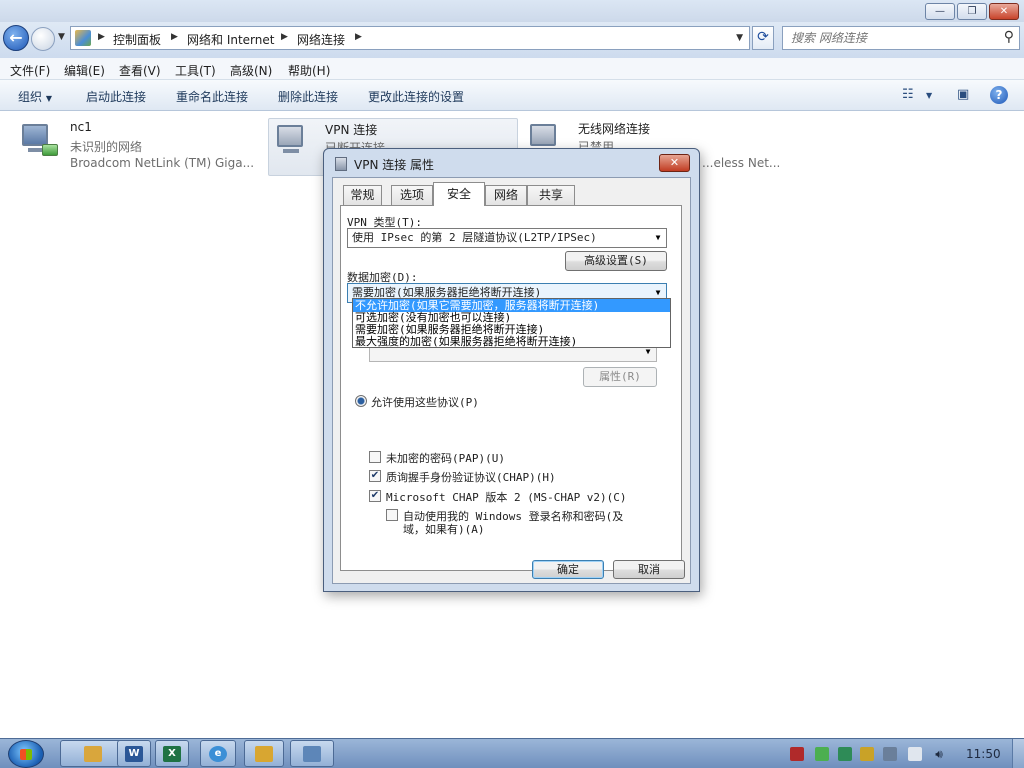 The image size is (1024, 768). I want to click on ok-button: 确定, so click(568, 569).